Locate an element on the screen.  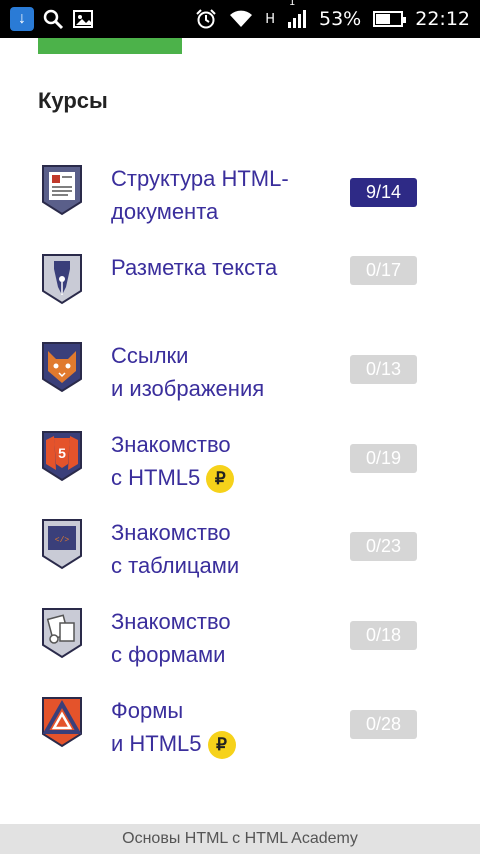
course-title: Формы и HTML5 ₽ is located at coordinates (221, 727).